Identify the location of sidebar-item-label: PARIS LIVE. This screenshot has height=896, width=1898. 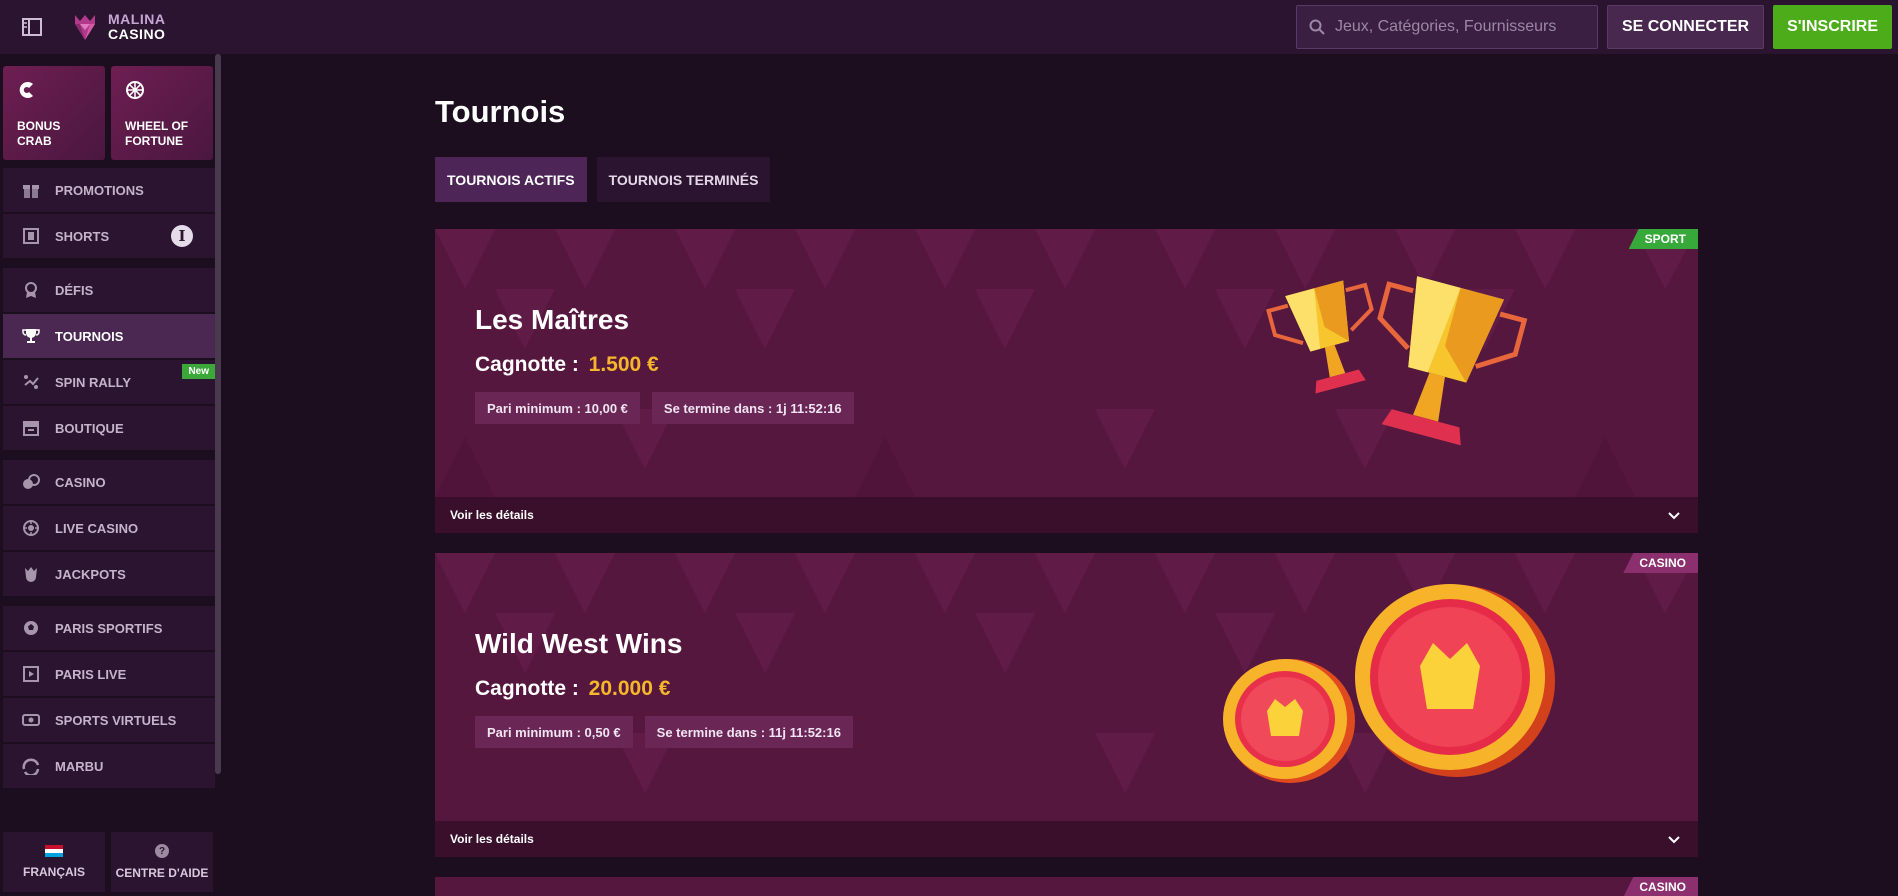
(91, 674).